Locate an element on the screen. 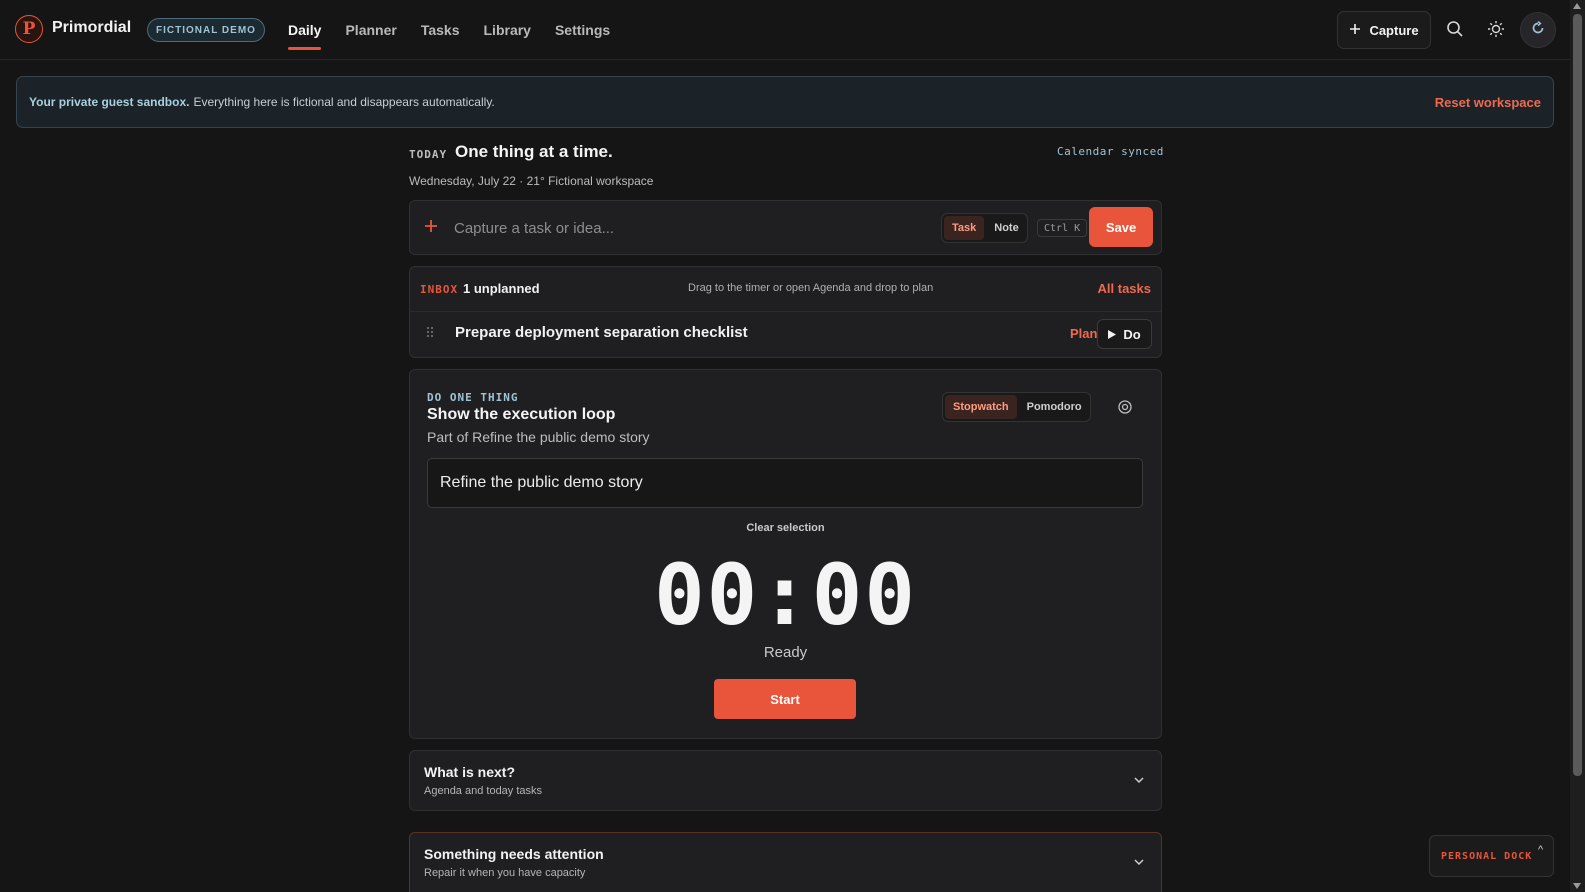 The image size is (1585, 892). timer-display: 00:00 is located at coordinates (785, 595).